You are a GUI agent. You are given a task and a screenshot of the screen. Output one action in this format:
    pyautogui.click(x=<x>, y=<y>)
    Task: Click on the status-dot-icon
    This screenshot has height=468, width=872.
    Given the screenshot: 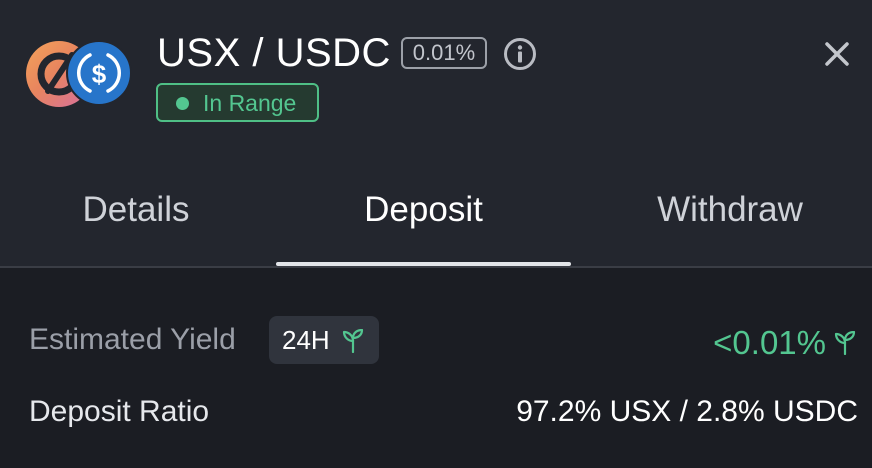 What is the action you would take?
    pyautogui.click(x=182, y=103)
    